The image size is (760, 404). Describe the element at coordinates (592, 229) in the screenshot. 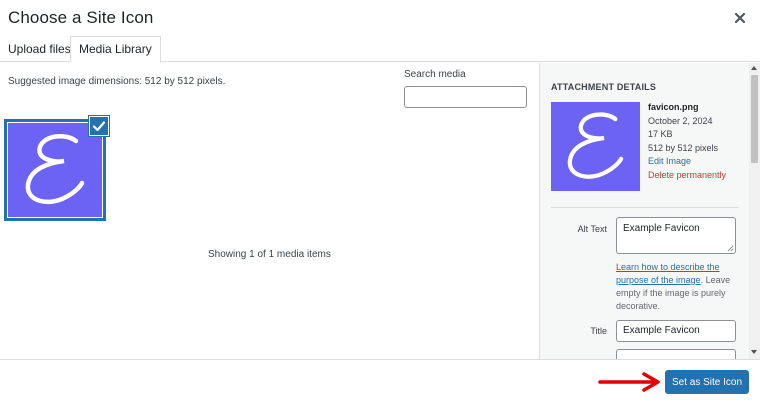

I see `alt-text-label: Alt Text` at that location.